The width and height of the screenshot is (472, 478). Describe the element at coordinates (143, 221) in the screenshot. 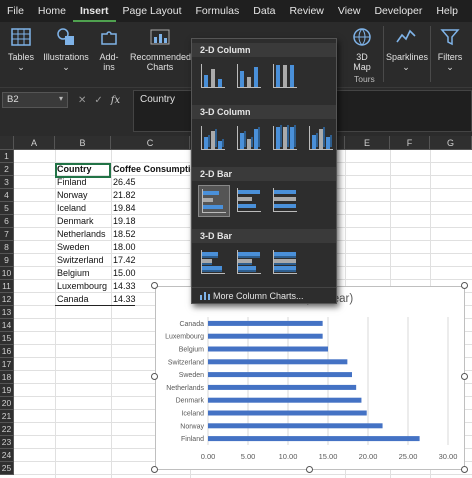

I see `table-cell: 19.18` at that location.